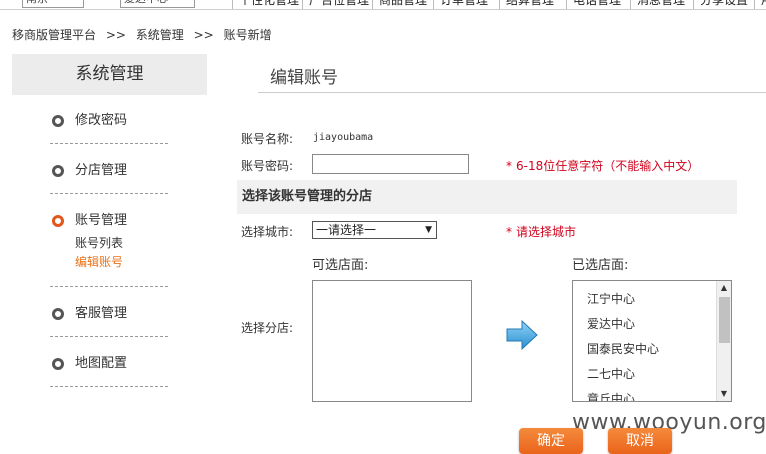 The image size is (766, 454). Describe the element at coordinates (593, 4) in the screenshot. I see `nav-item-phone: 电话管理` at that location.